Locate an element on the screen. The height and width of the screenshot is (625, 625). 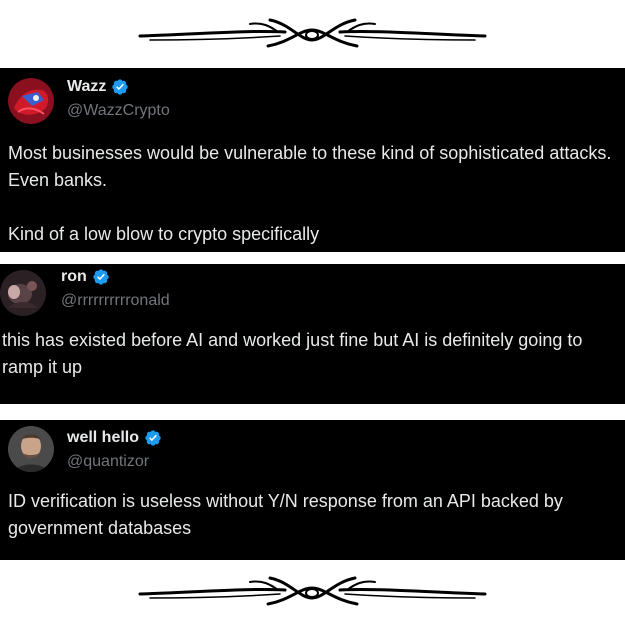
display-name: Wazz is located at coordinates (86, 87).